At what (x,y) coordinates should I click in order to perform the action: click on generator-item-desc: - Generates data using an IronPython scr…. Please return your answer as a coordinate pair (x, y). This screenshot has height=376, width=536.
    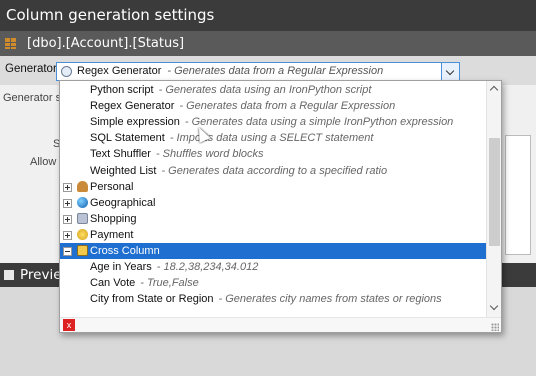
    Looking at the image, I should click on (265, 90).